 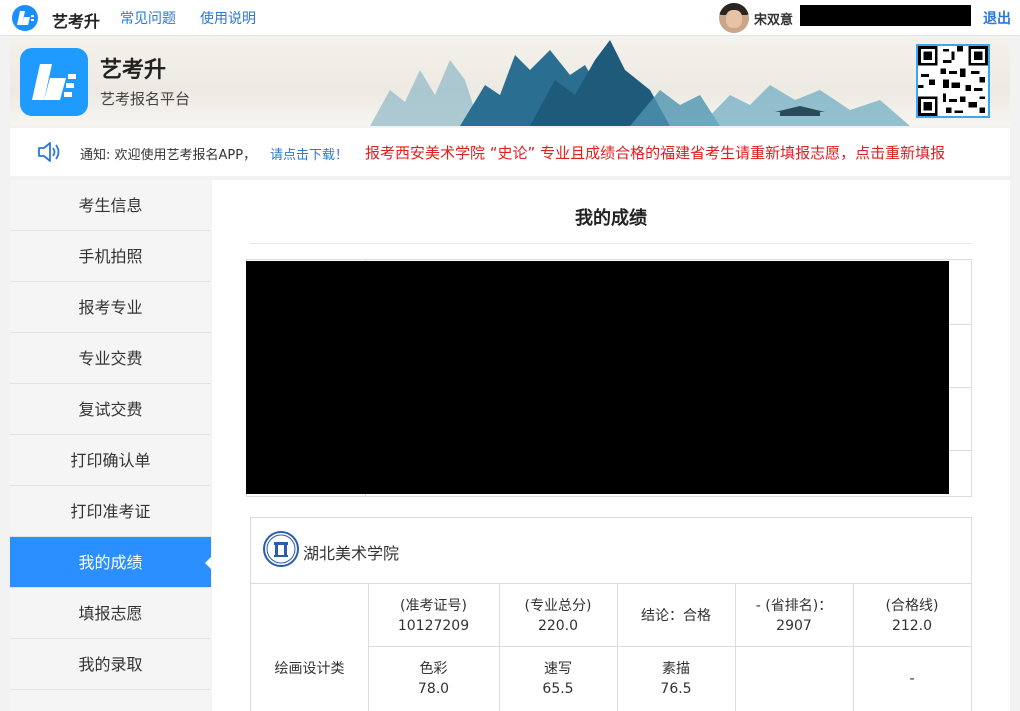 I want to click on pass-line-label: (合格线), so click(x=912, y=606).